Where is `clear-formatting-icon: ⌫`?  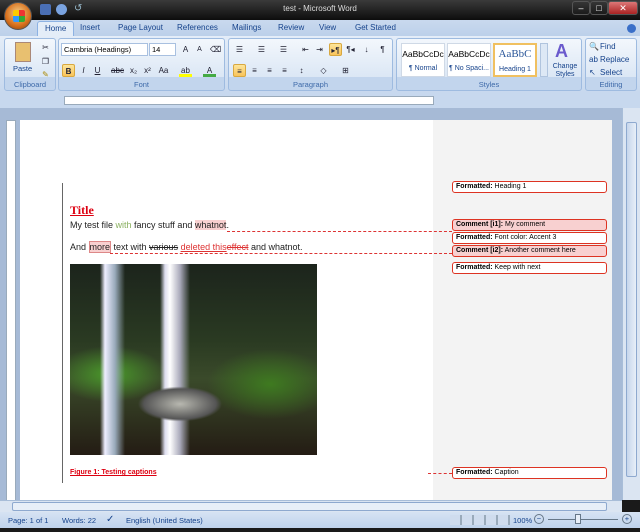 clear-formatting-icon: ⌫ is located at coordinates (215, 49).